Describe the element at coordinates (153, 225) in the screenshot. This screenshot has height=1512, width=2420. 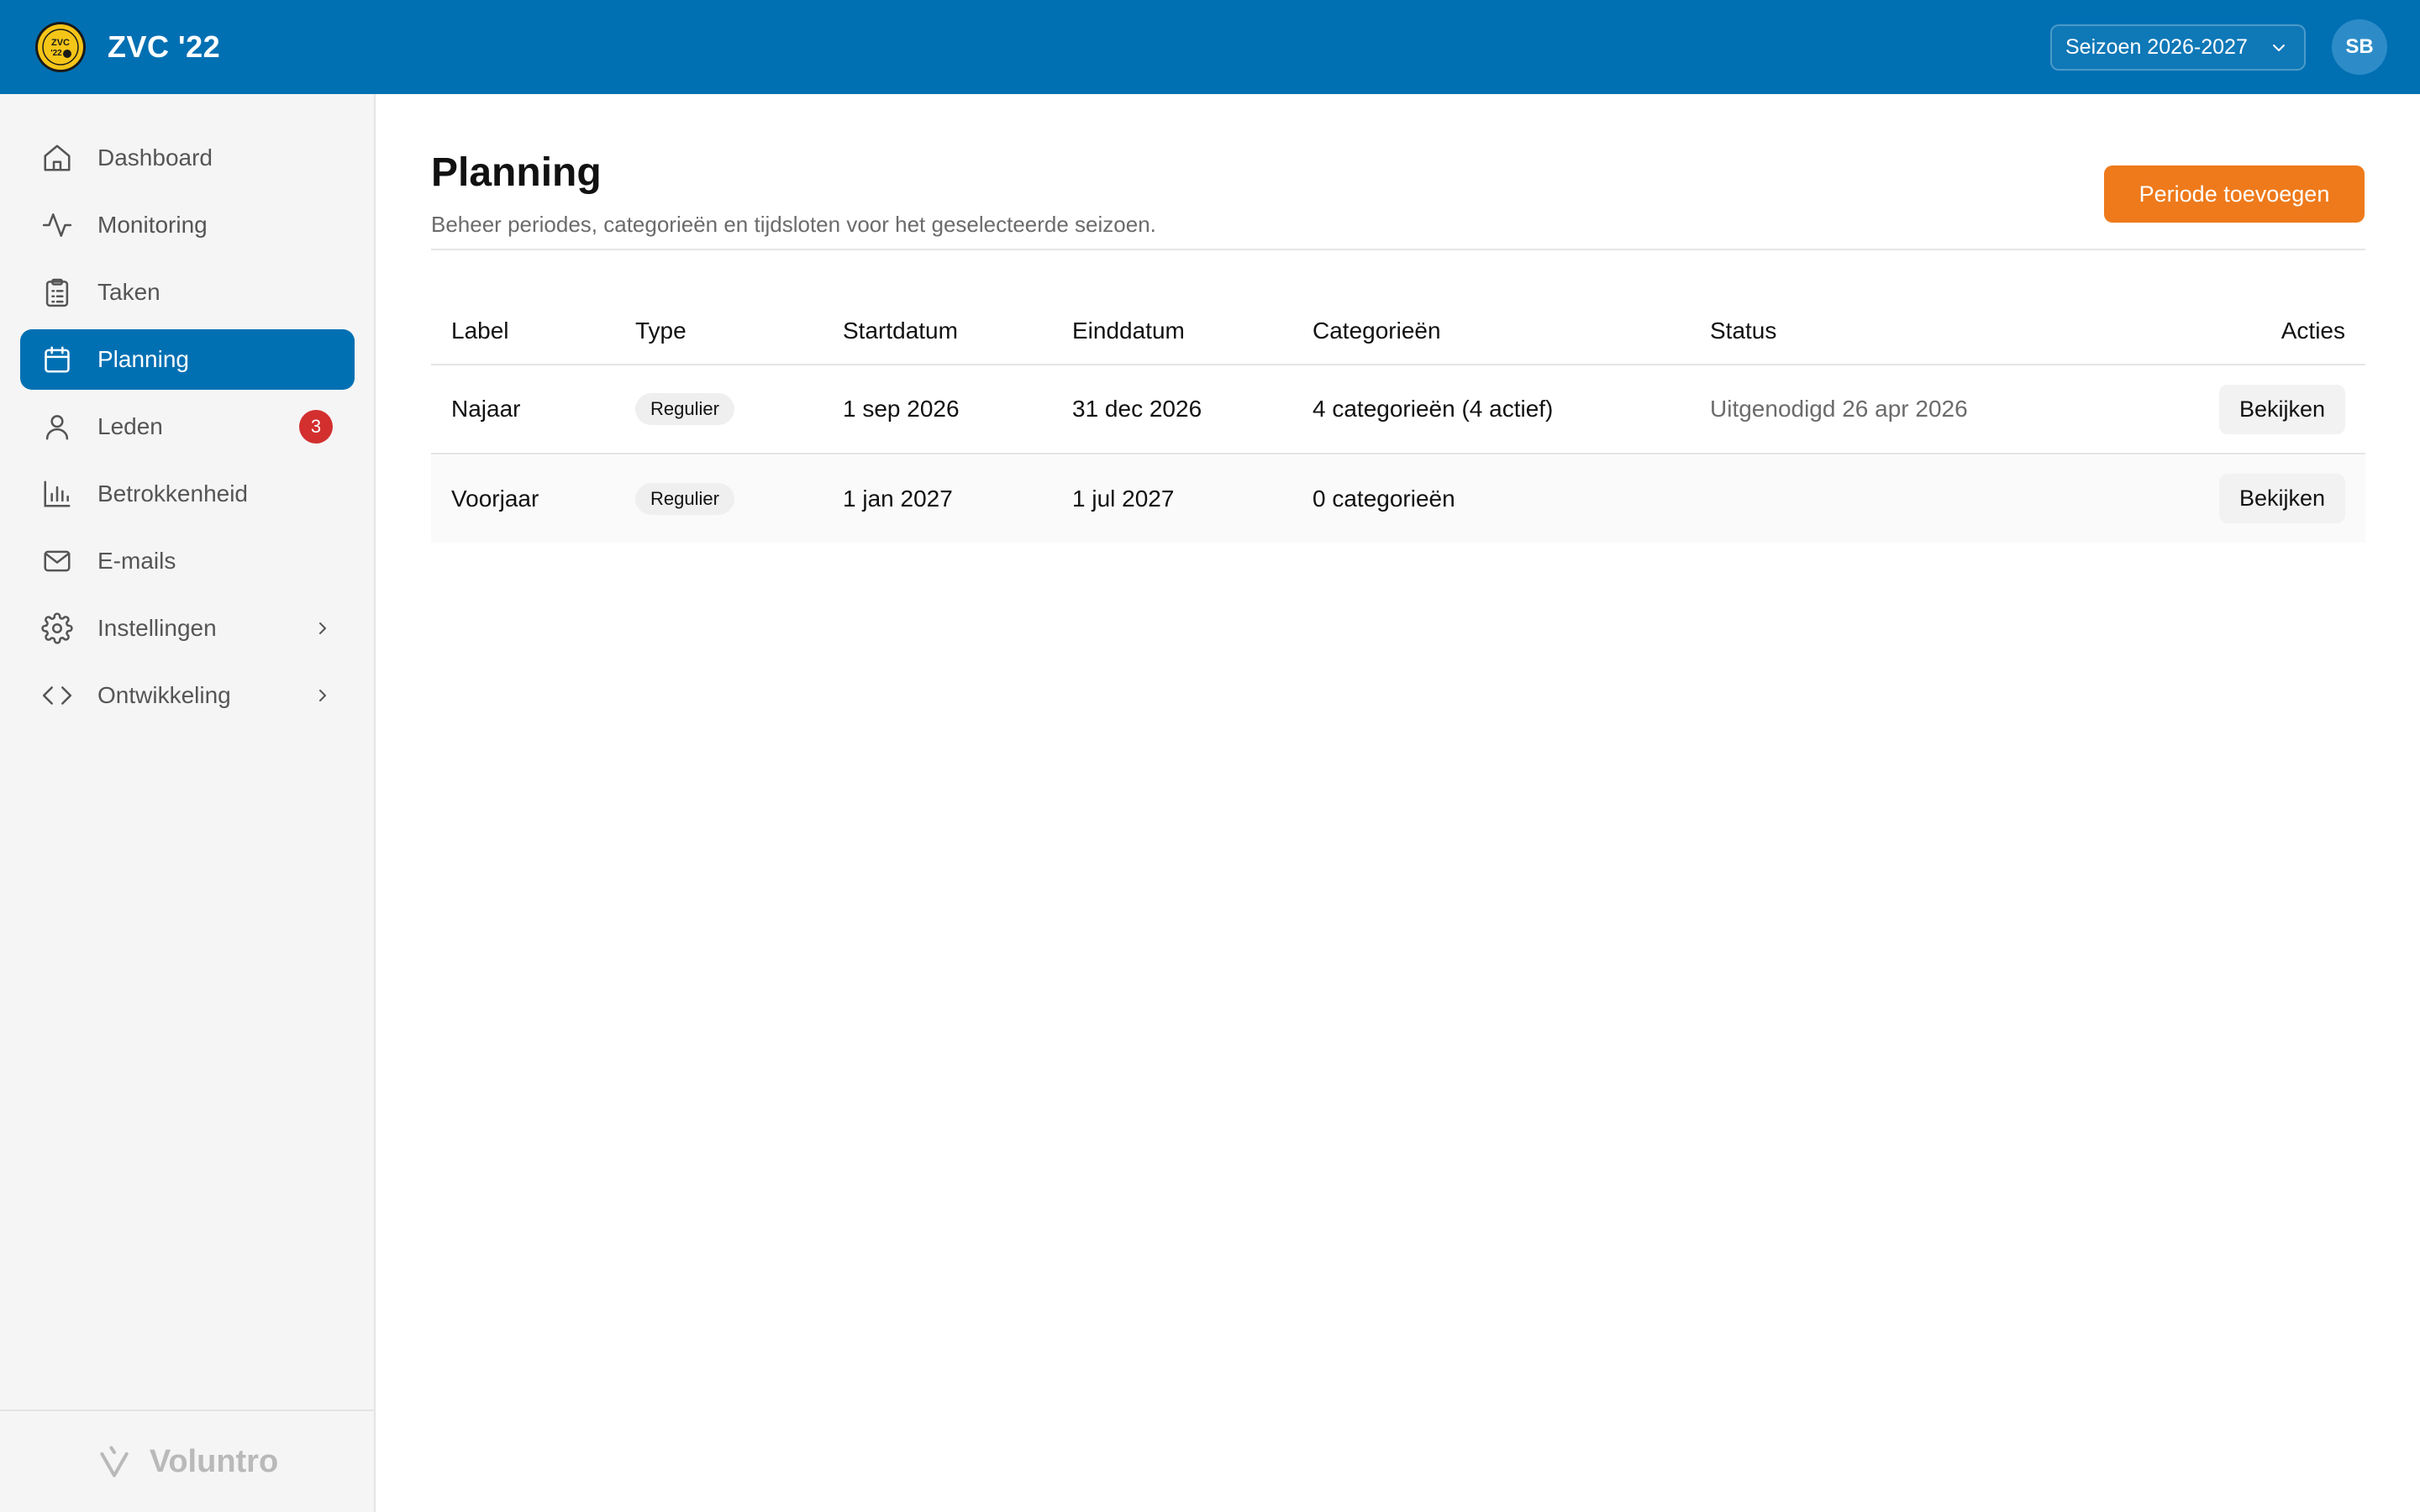
I see `sidebar-item-label: Monitoring` at that location.